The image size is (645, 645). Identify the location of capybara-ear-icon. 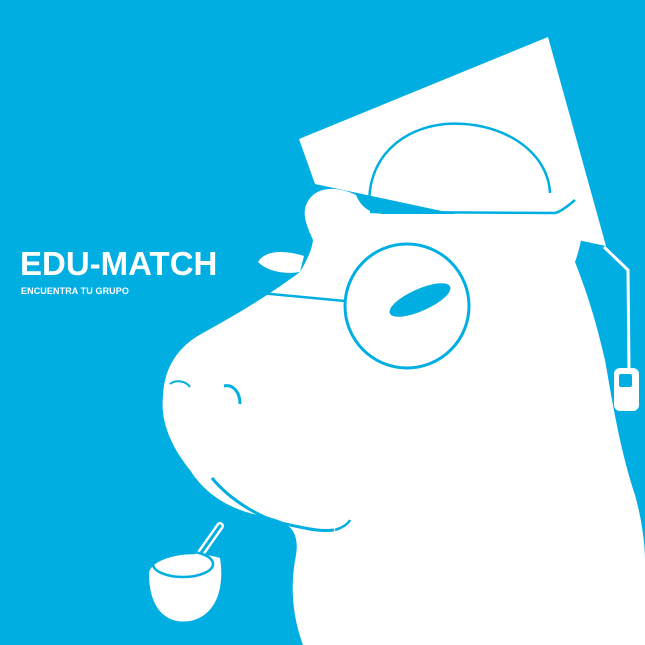
(281, 262).